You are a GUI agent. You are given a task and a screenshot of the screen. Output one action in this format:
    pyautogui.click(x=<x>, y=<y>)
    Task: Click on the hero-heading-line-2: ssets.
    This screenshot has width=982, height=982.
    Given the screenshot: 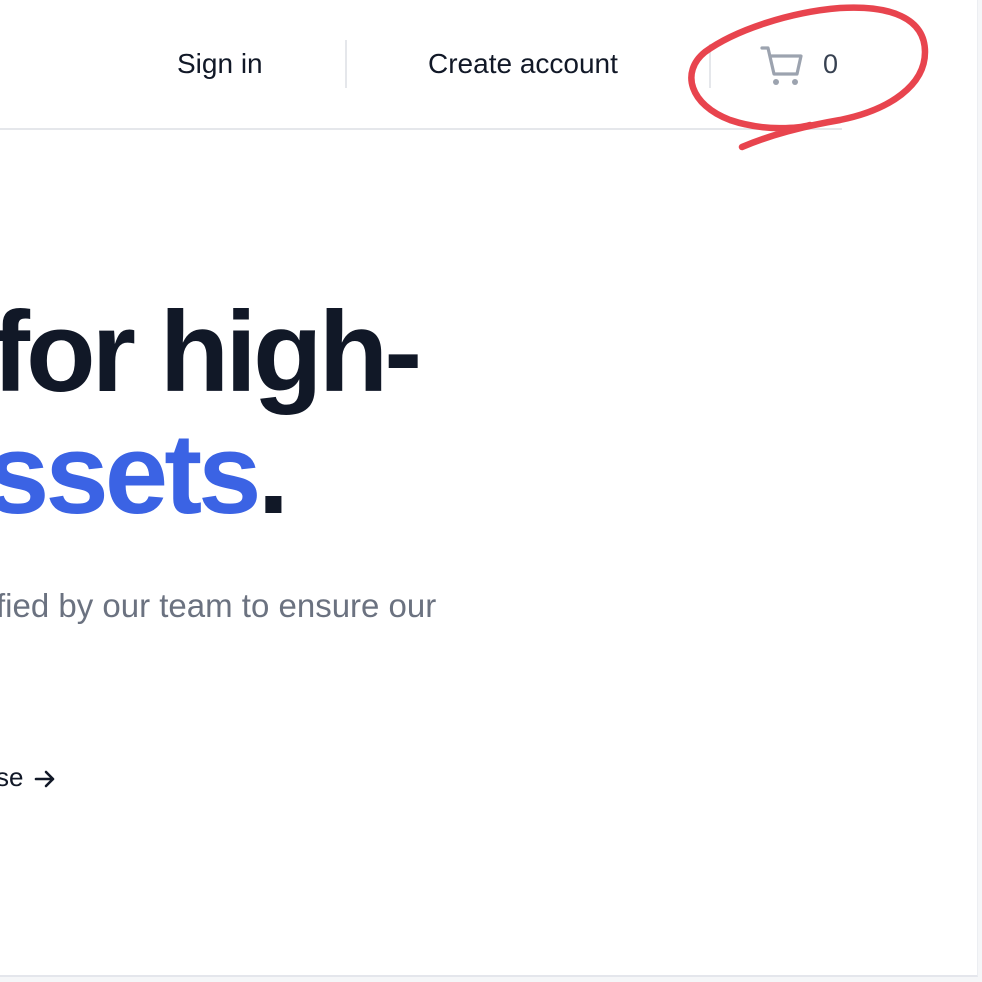 What is the action you would take?
    pyautogui.click(x=144, y=475)
    